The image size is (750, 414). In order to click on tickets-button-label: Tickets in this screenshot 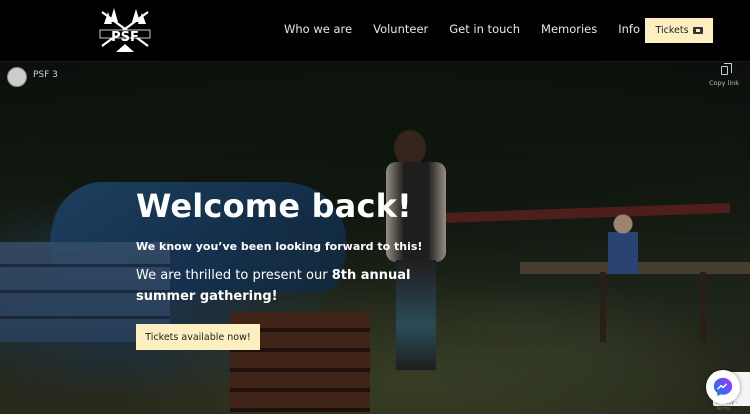, I will do `click(672, 30)`.